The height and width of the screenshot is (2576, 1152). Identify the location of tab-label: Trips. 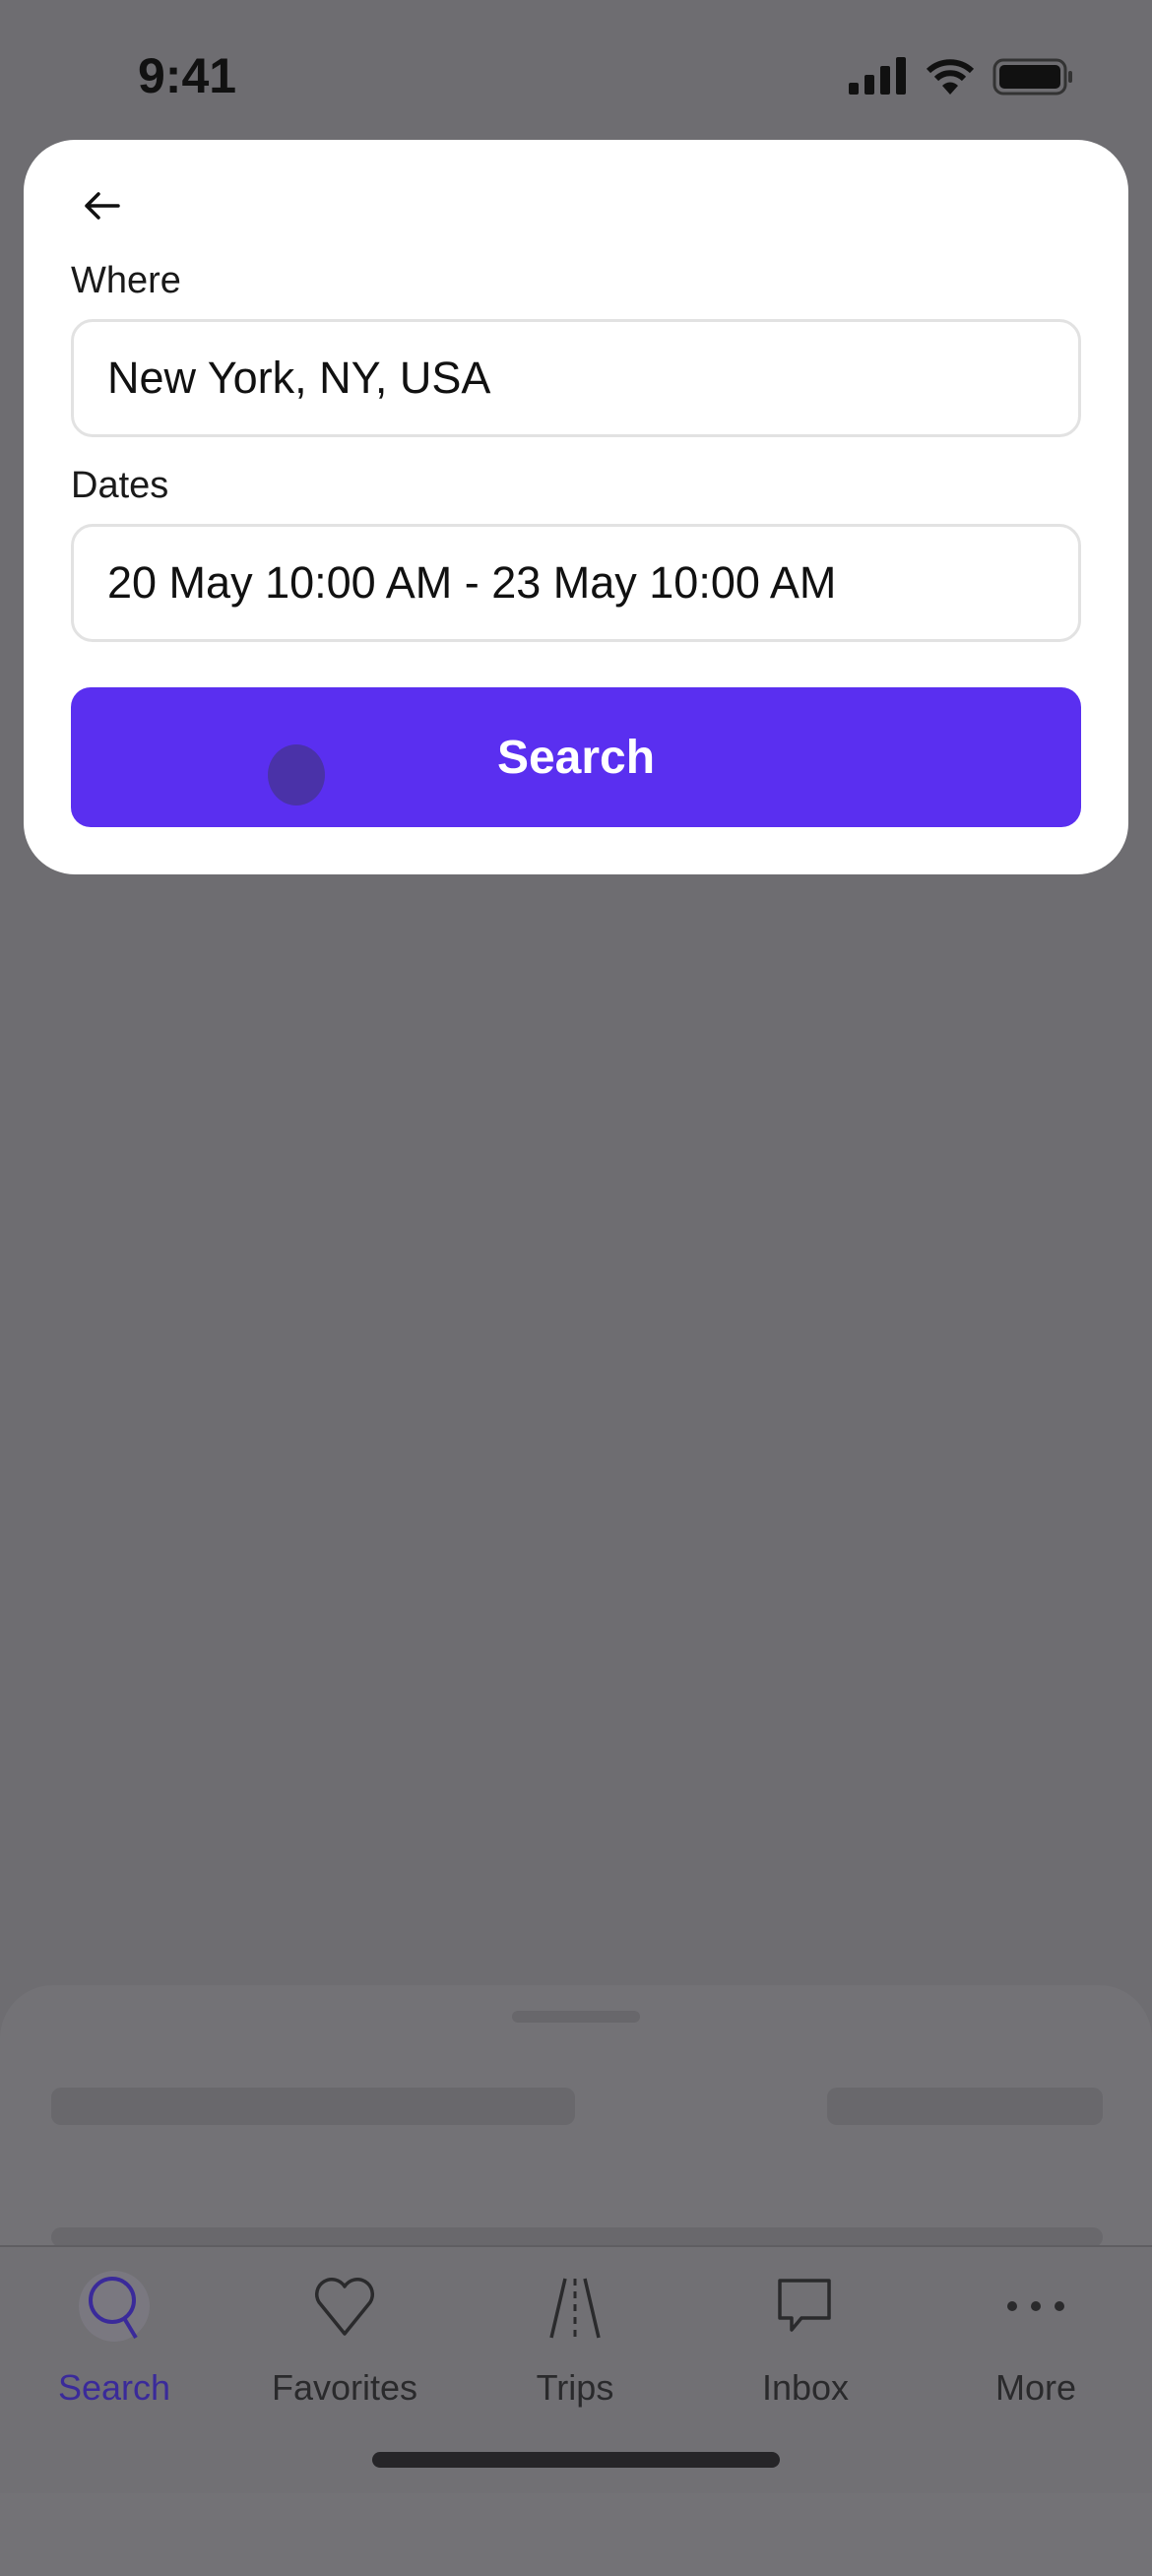
(575, 2387).